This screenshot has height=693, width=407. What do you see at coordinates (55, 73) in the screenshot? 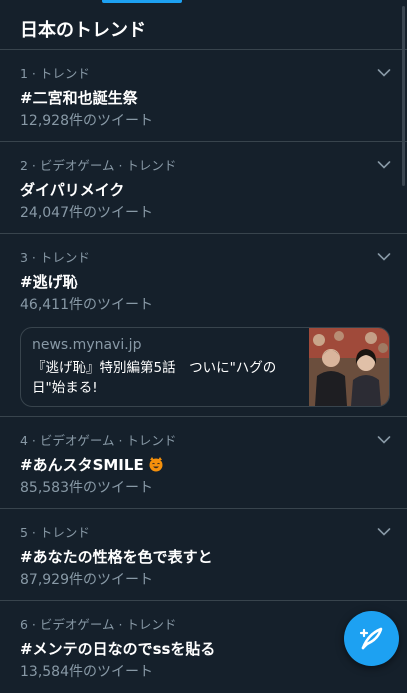
I see `trend-meta: 1 · トレンド` at bounding box center [55, 73].